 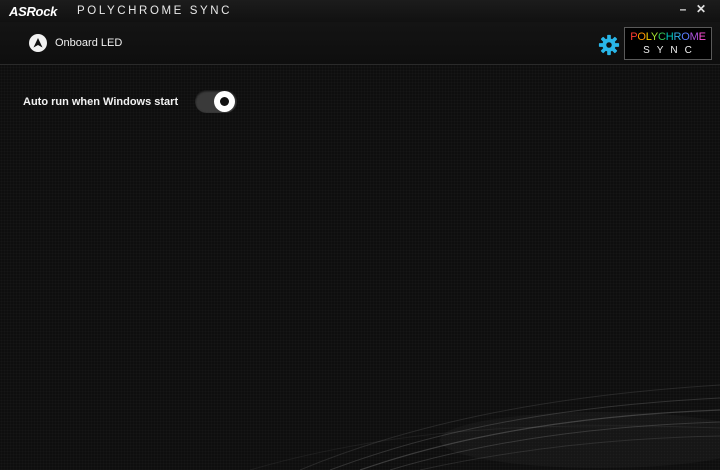 What do you see at coordinates (654, 37) in the screenshot?
I see `logo-letter: Y` at bounding box center [654, 37].